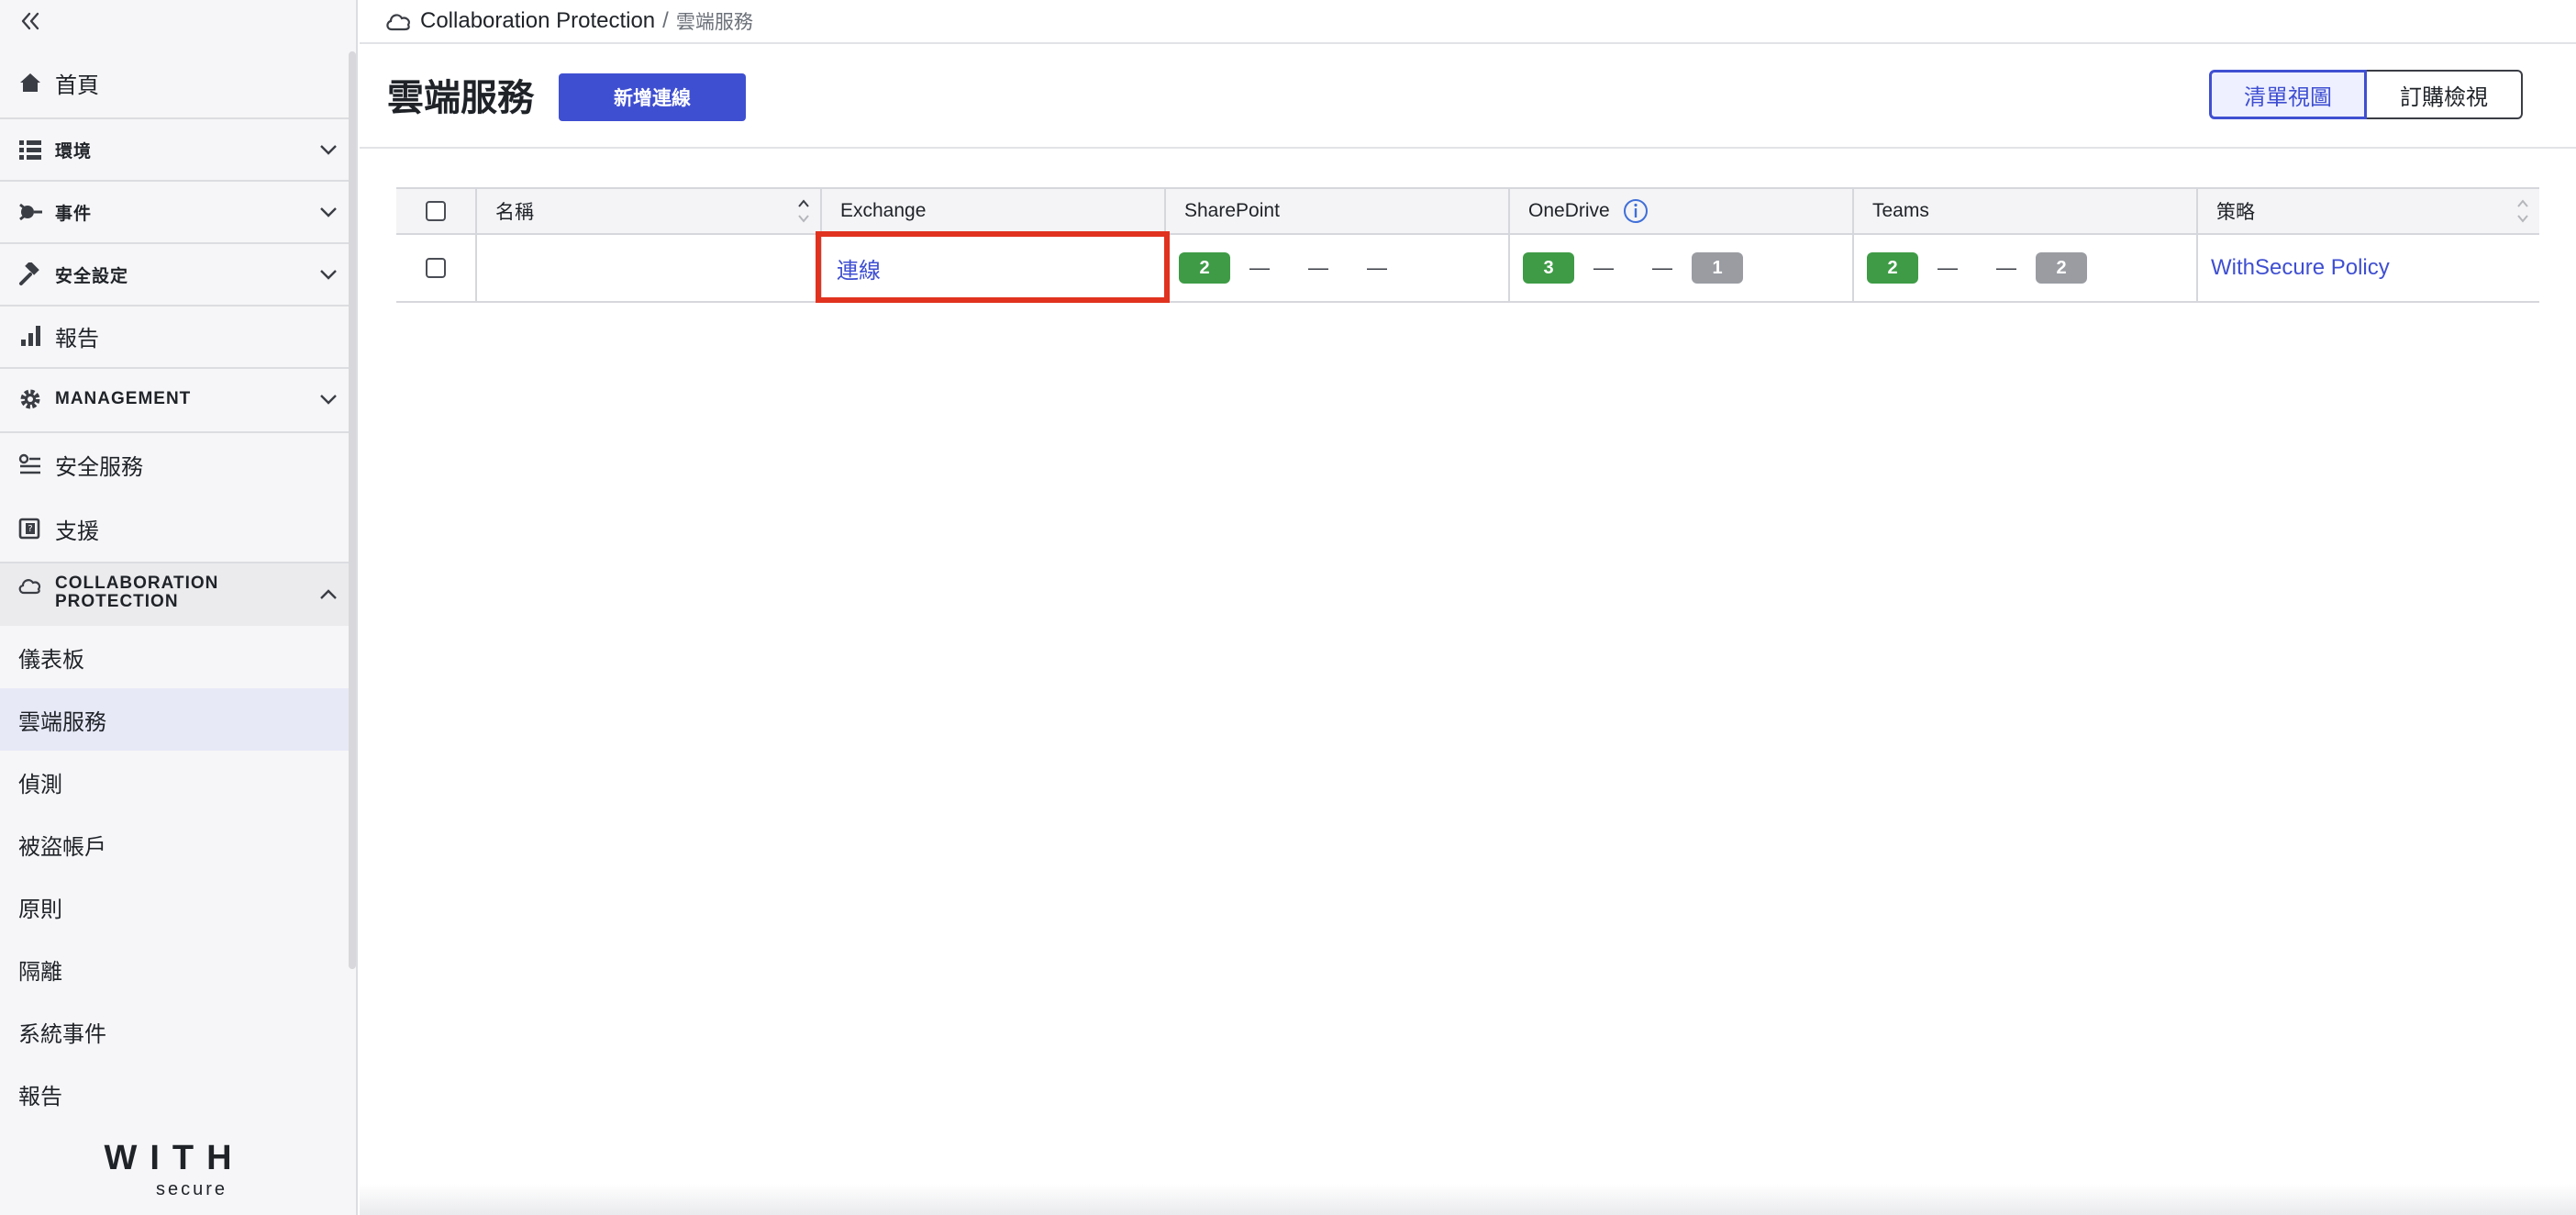  Describe the element at coordinates (74, 214) in the screenshot. I see `sidebar-item-label: 事件` at that location.